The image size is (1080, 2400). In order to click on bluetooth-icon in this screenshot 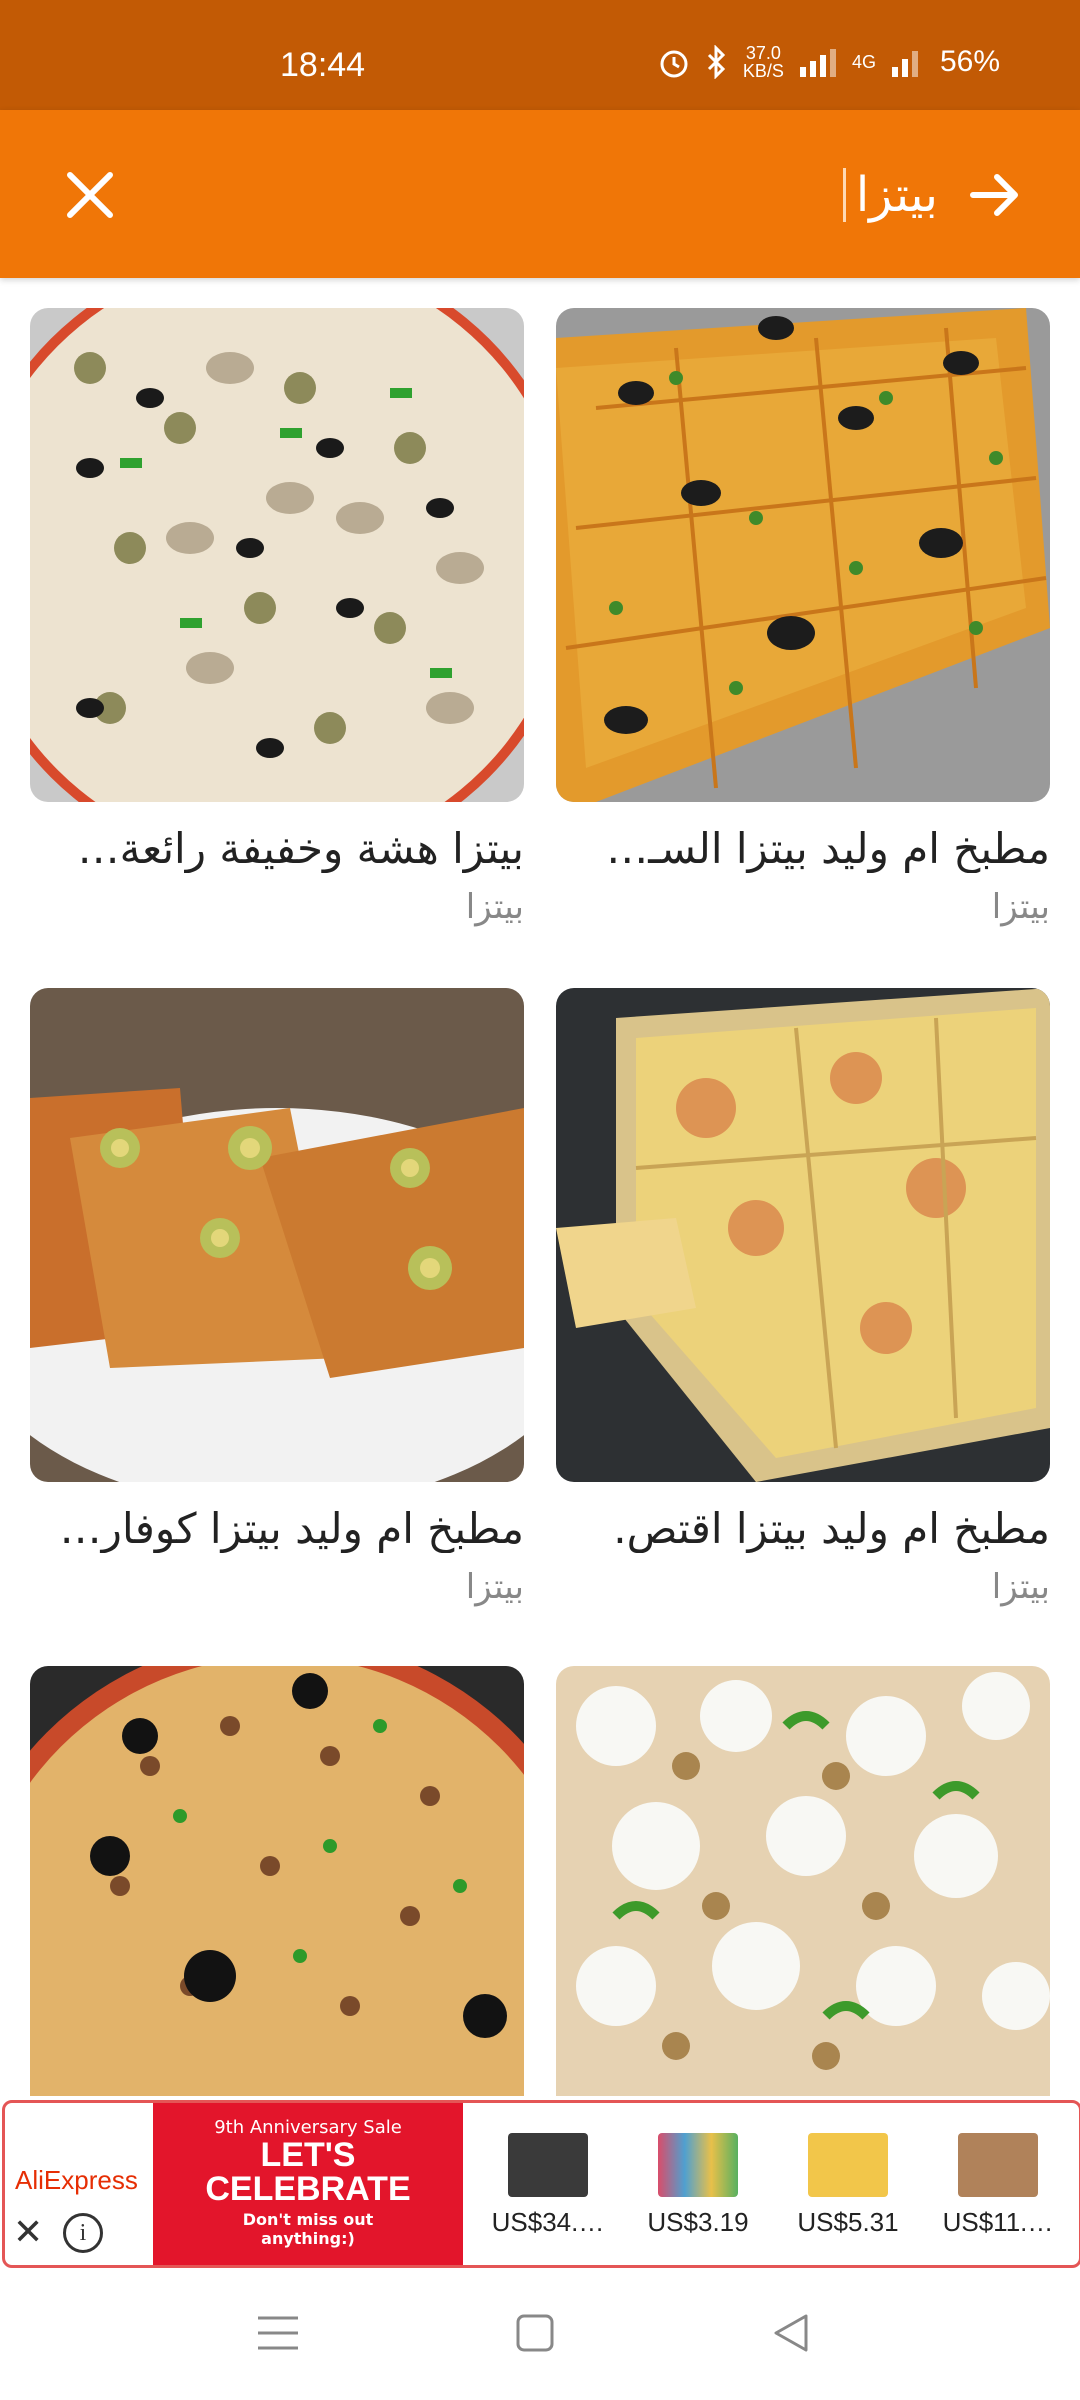, I will do `click(716, 62)`.